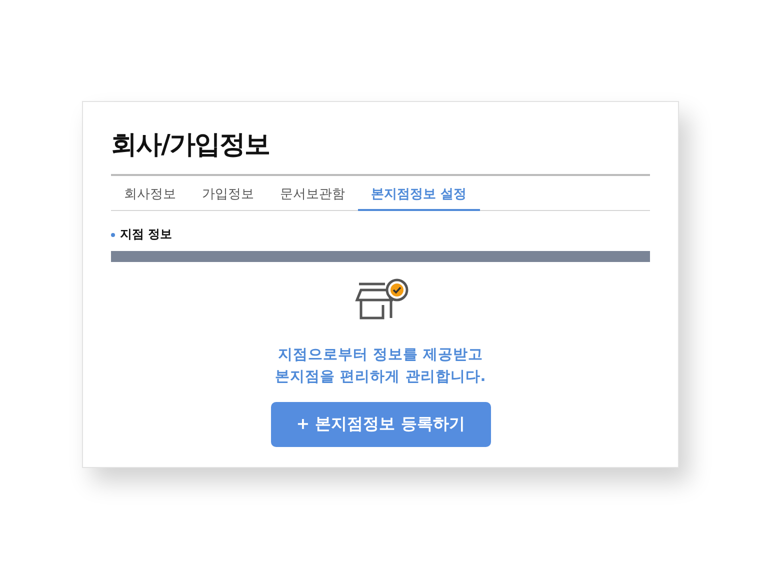 This screenshot has height=570, width=762. Describe the element at coordinates (150, 193) in the screenshot. I see `tab: 회사정보` at that location.